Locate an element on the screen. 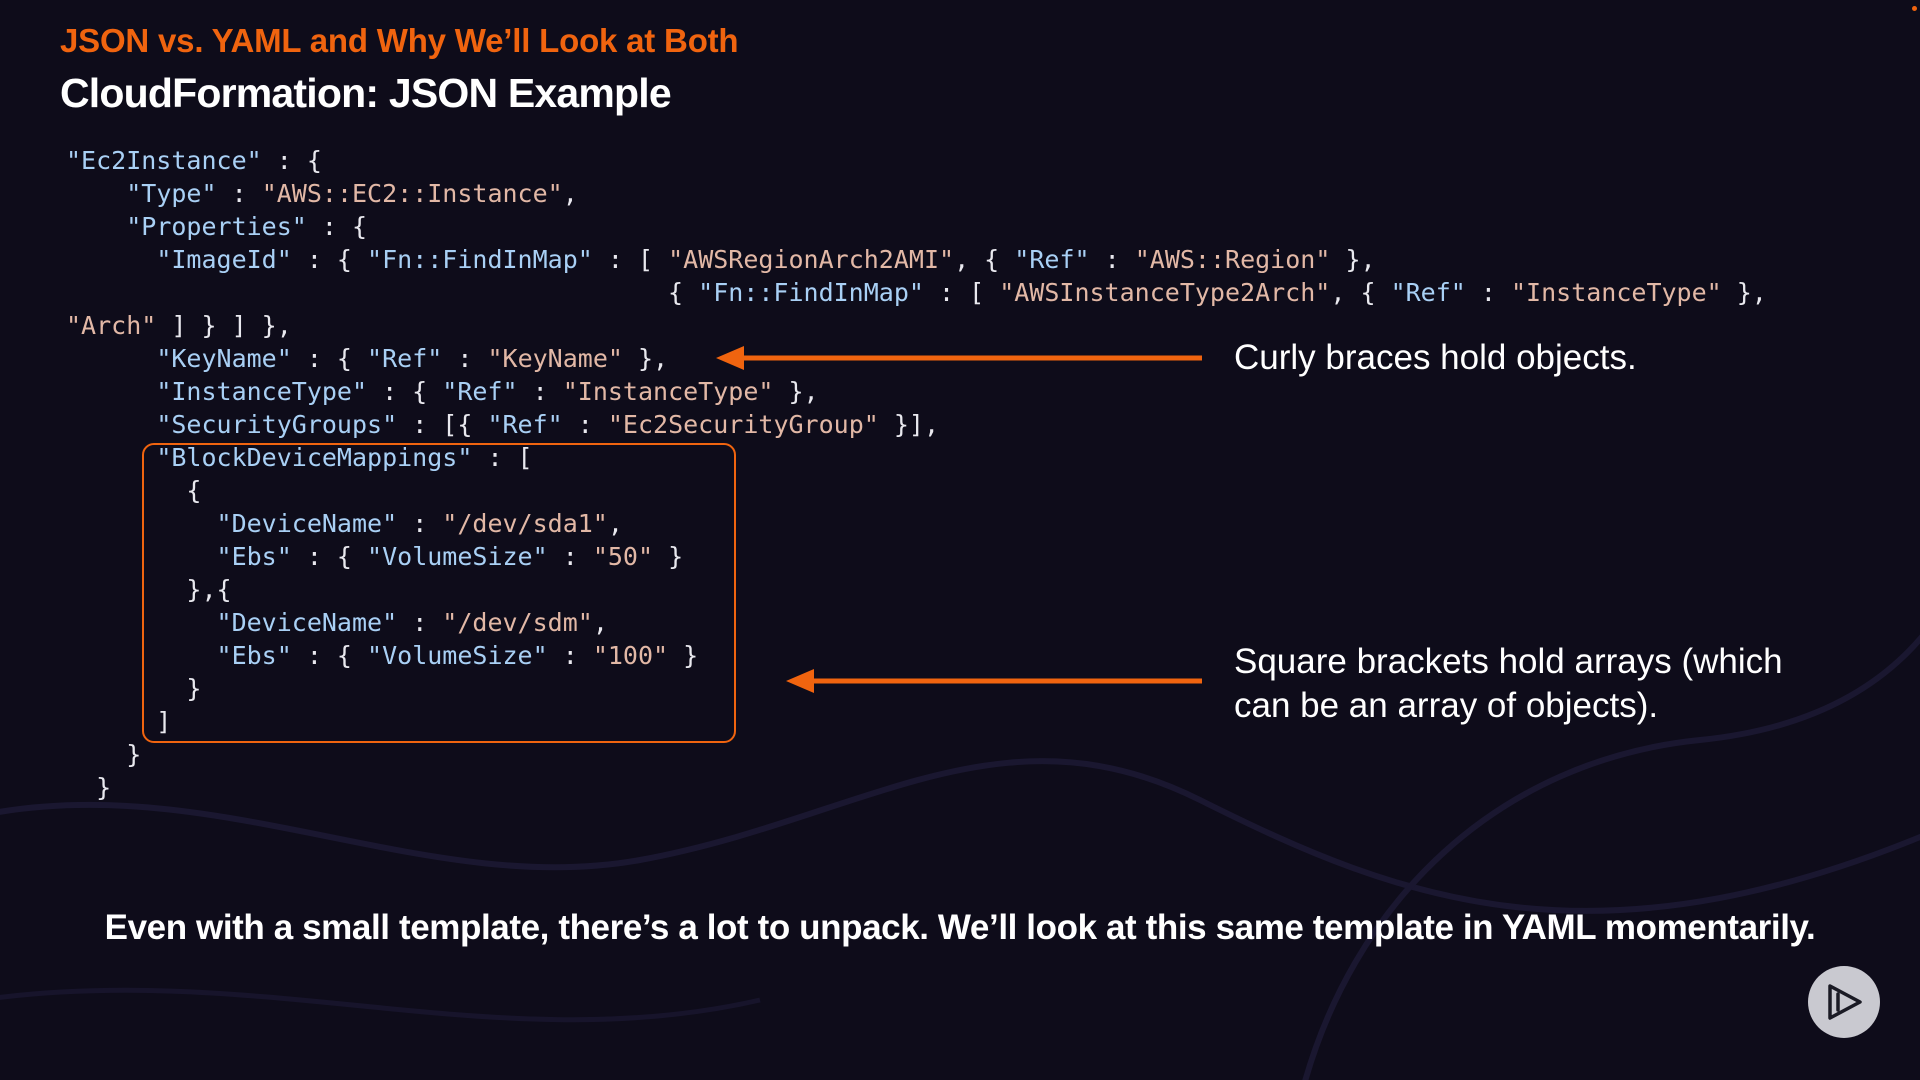 The width and height of the screenshot is (1920, 1080). code-string: "Arch" is located at coordinates (111, 325).